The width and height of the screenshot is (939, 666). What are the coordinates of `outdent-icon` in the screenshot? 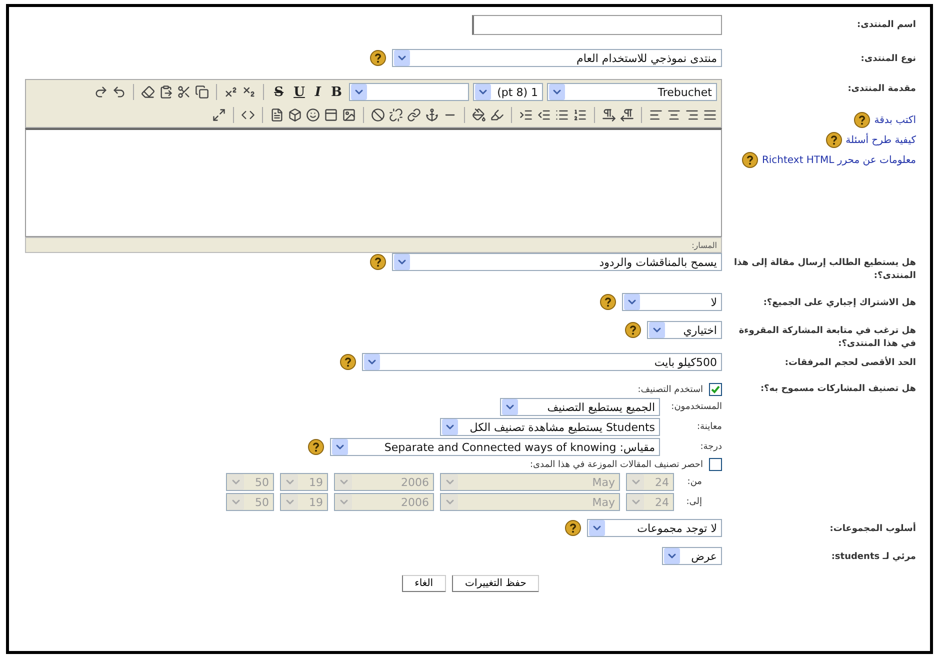 It's located at (544, 115).